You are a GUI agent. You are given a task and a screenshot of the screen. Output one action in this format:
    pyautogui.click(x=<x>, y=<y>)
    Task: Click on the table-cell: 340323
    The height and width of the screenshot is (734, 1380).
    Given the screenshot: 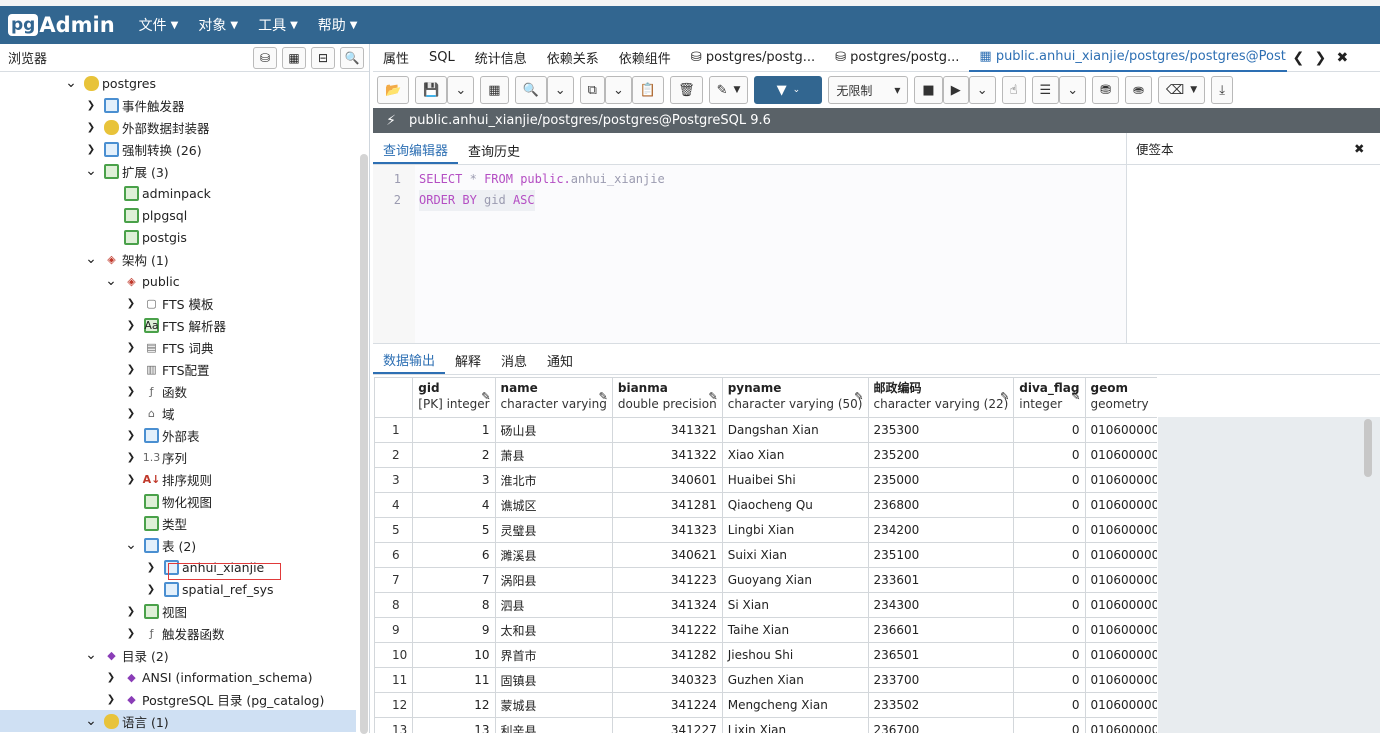 What is the action you would take?
    pyautogui.click(x=667, y=680)
    